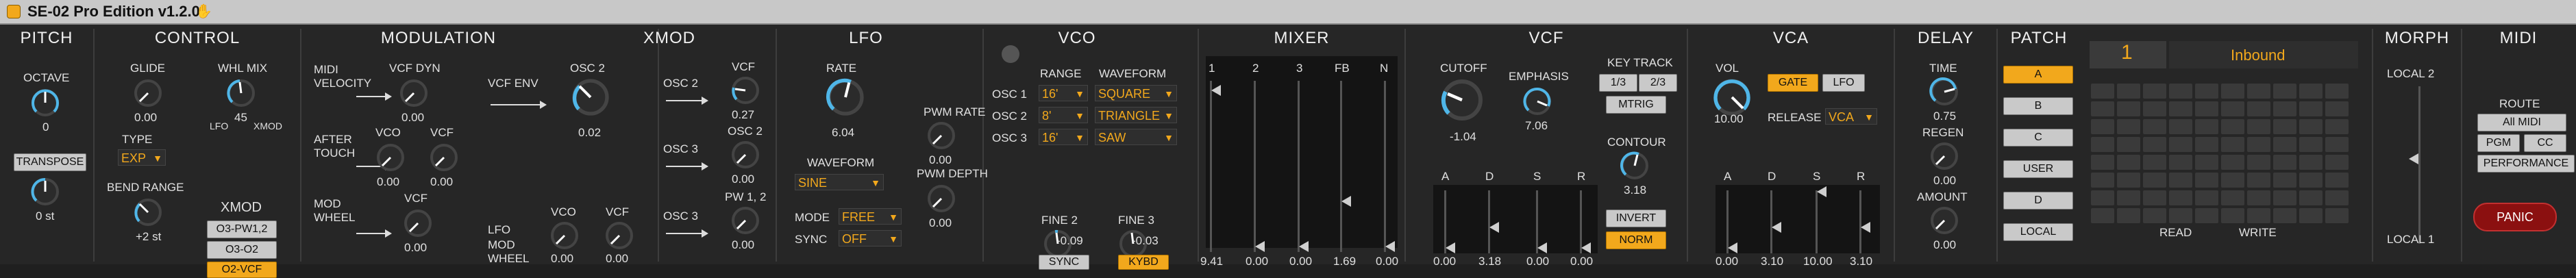  Describe the element at coordinates (242, 229) in the screenshot. I see `xmod-o3-pw-button: O3-PW1,2` at that location.